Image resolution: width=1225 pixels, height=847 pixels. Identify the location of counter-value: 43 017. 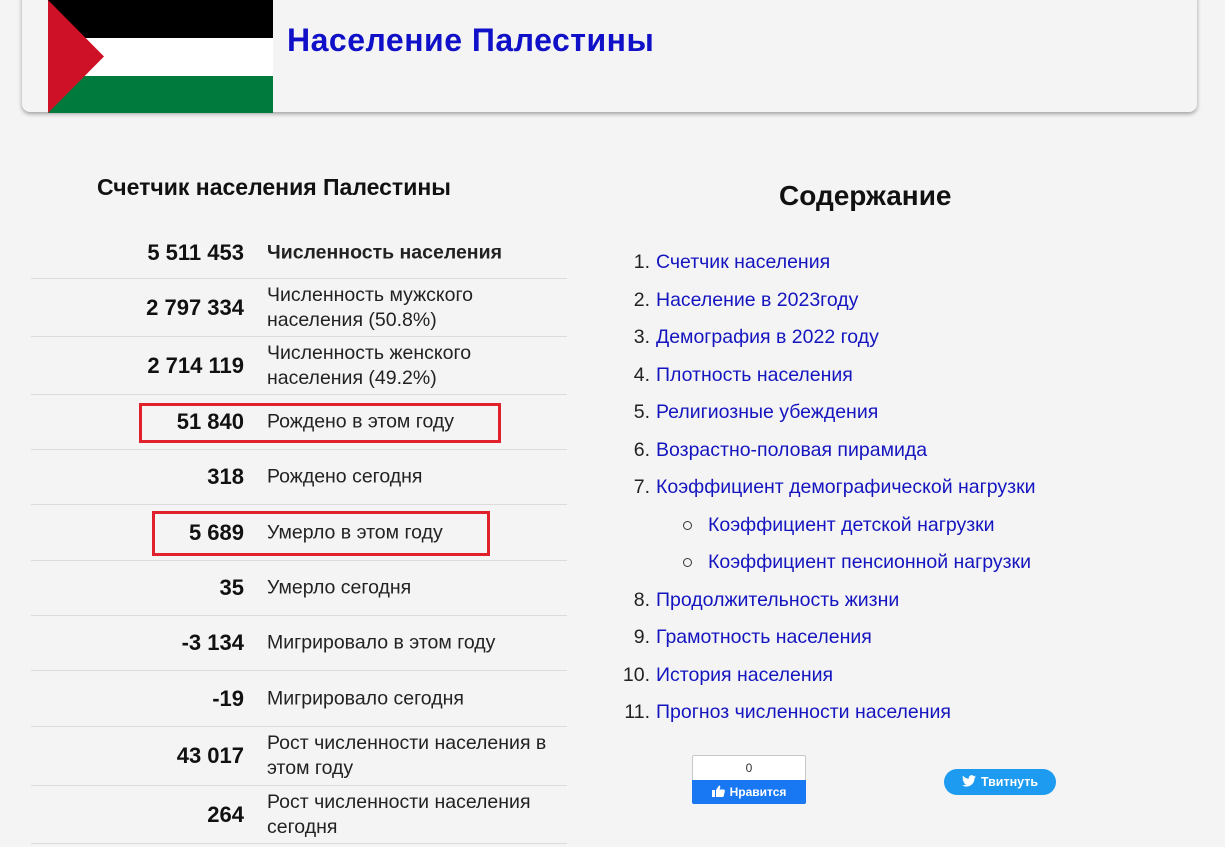
(210, 755).